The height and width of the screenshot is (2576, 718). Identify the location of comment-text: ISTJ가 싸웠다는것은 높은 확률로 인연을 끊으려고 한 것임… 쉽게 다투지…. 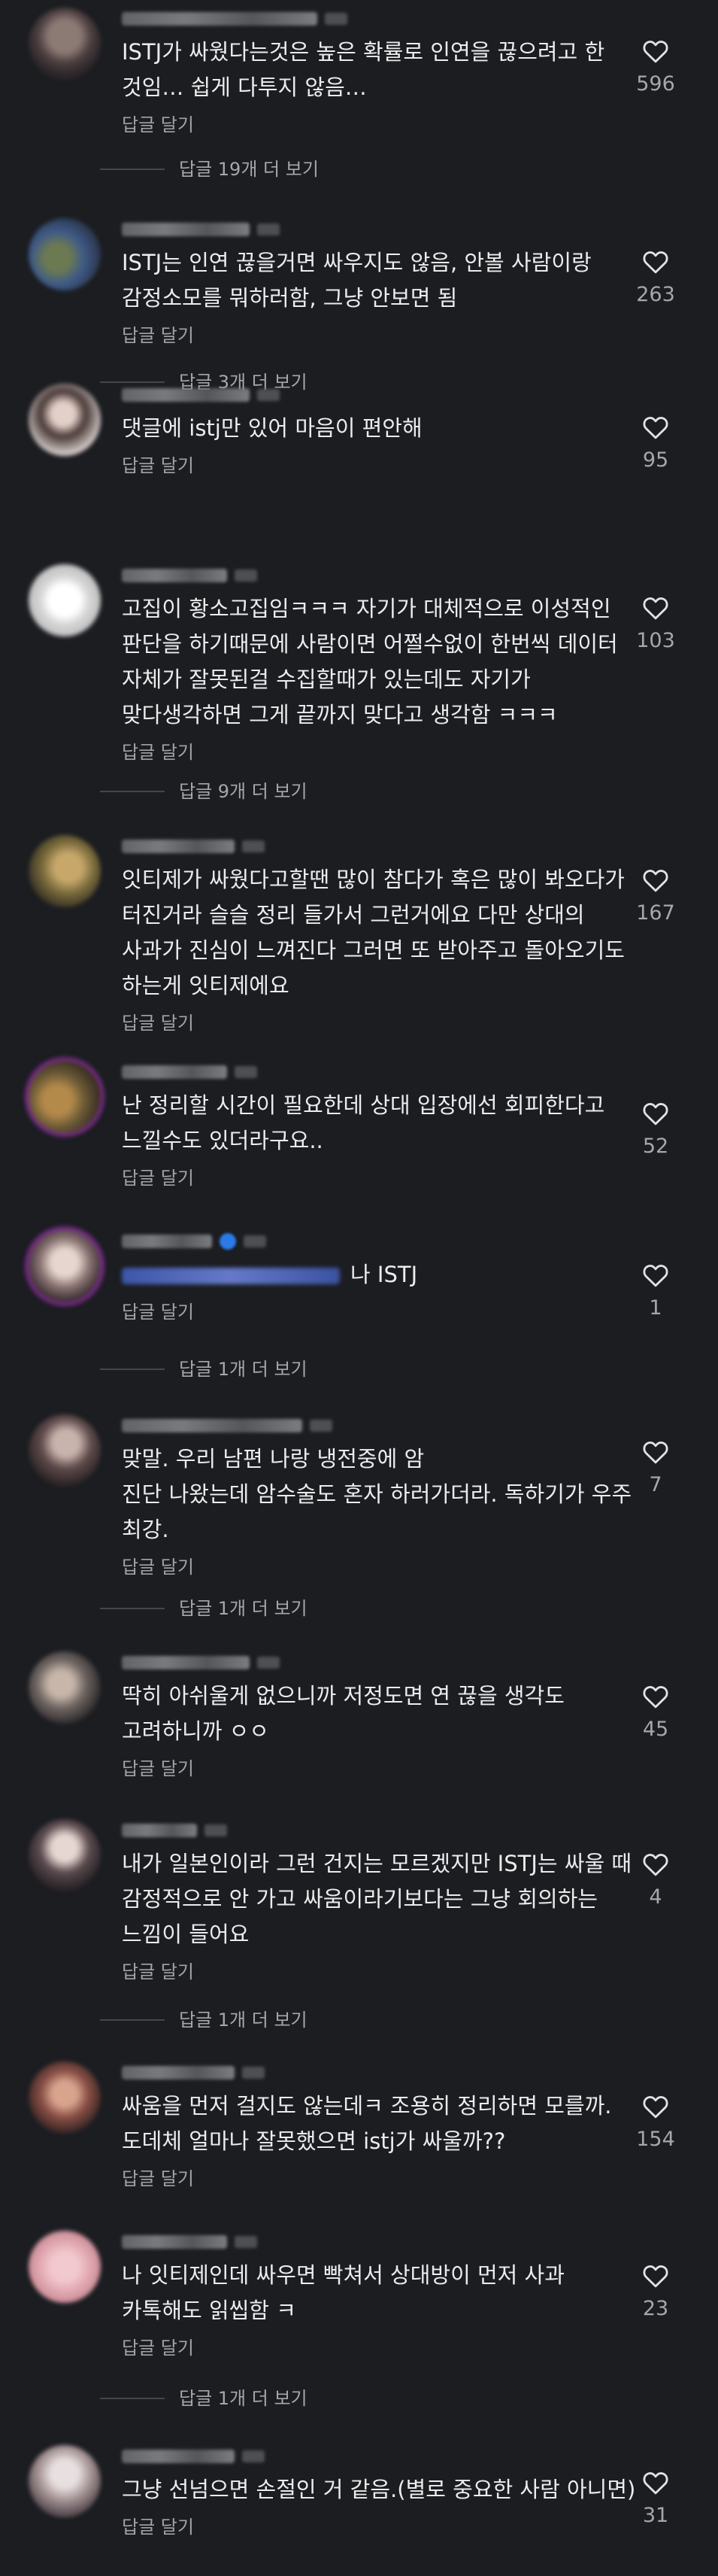
(363, 69).